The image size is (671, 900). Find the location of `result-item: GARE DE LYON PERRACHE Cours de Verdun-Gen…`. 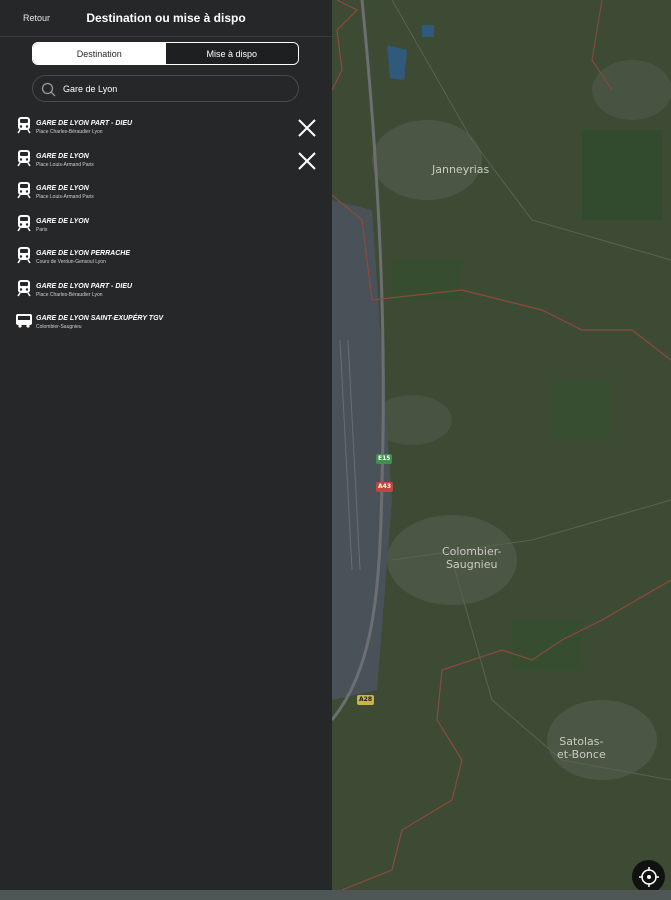

result-item: GARE DE LYON PERRACHE Cours de Verdun-Gen… is located at coordinates (166, 256).